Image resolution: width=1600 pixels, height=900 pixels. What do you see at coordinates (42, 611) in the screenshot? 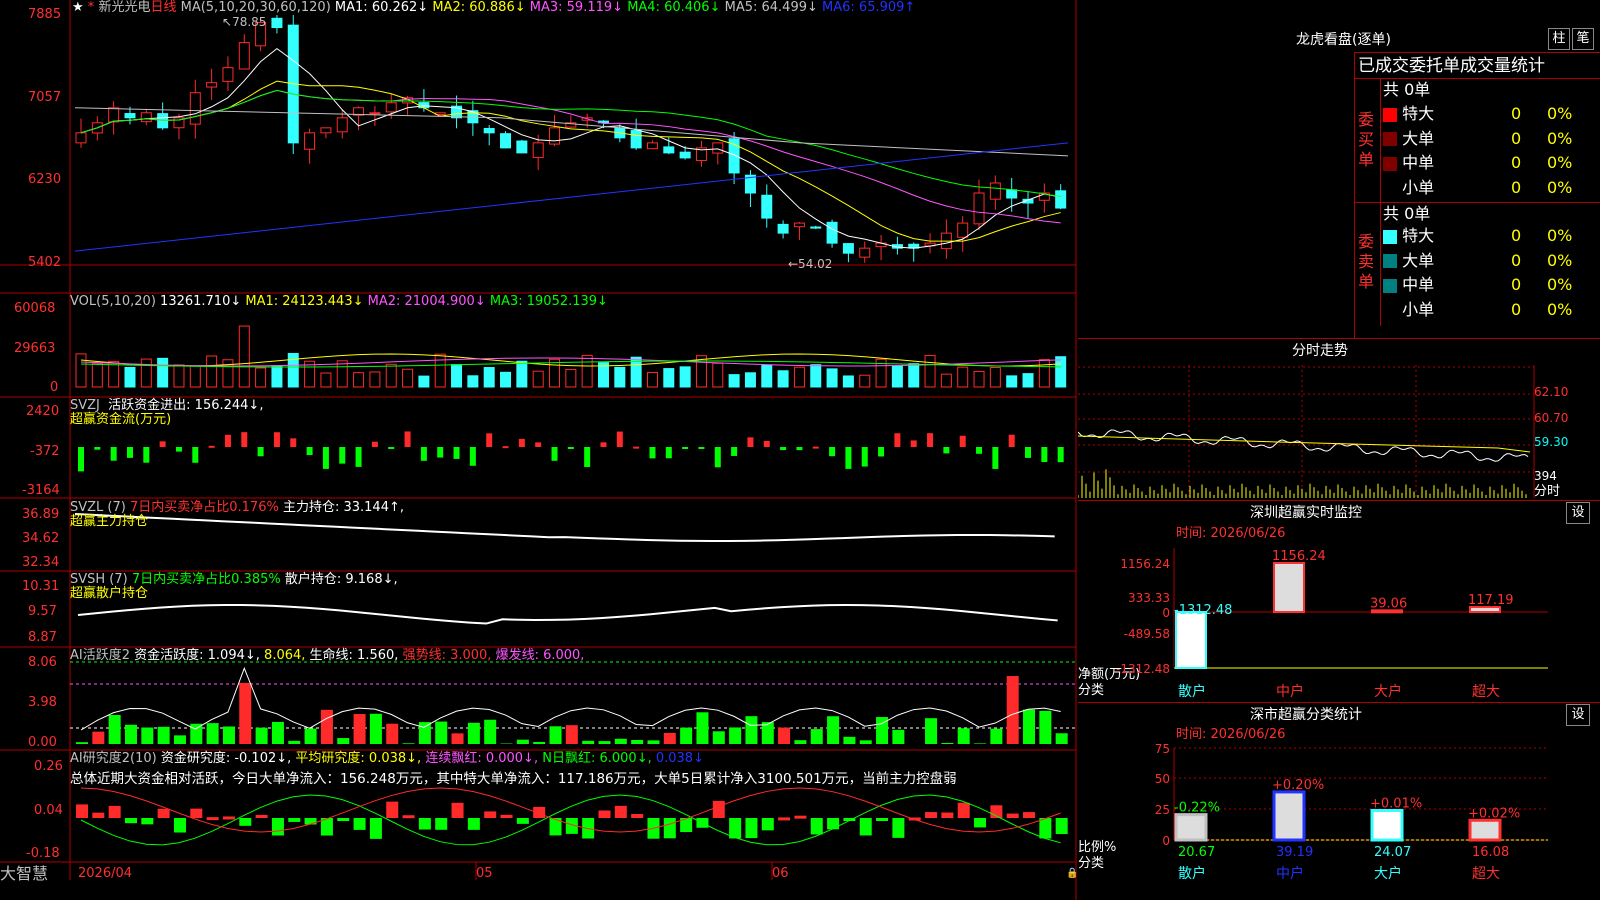
I see `y-tick-svsh-2: 9.57` at bounding box center [42, 611].